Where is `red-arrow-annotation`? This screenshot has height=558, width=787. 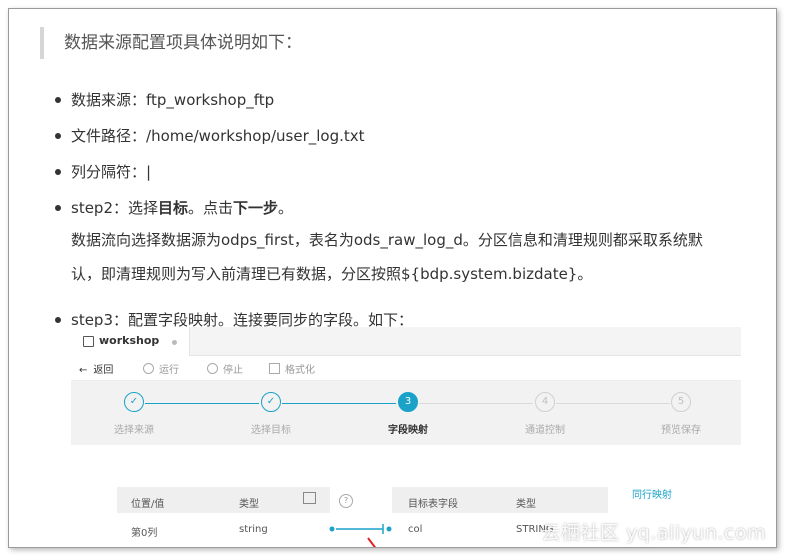
red-arrow-annotation is located at coordinates (371, 542).